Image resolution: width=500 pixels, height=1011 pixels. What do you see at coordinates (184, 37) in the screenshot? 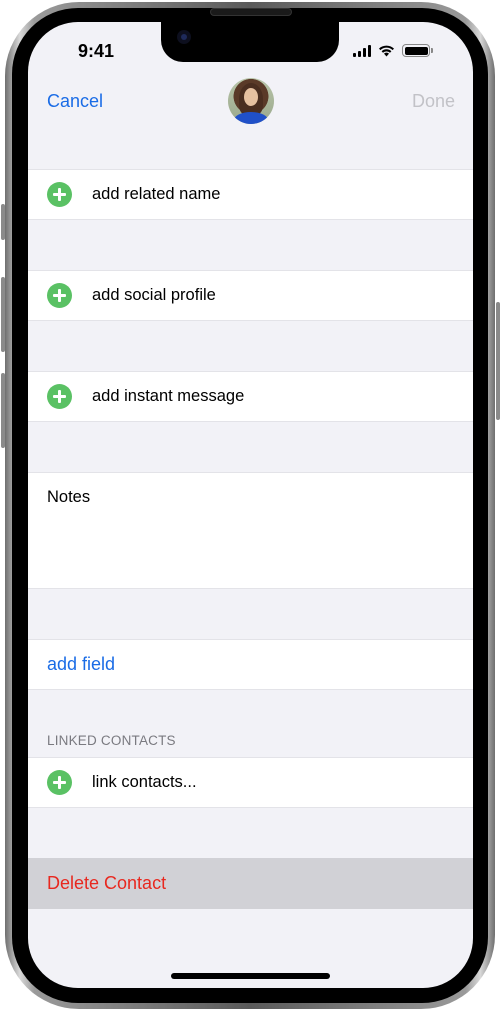
I see `front-camera` at bounding box center [184, 37].